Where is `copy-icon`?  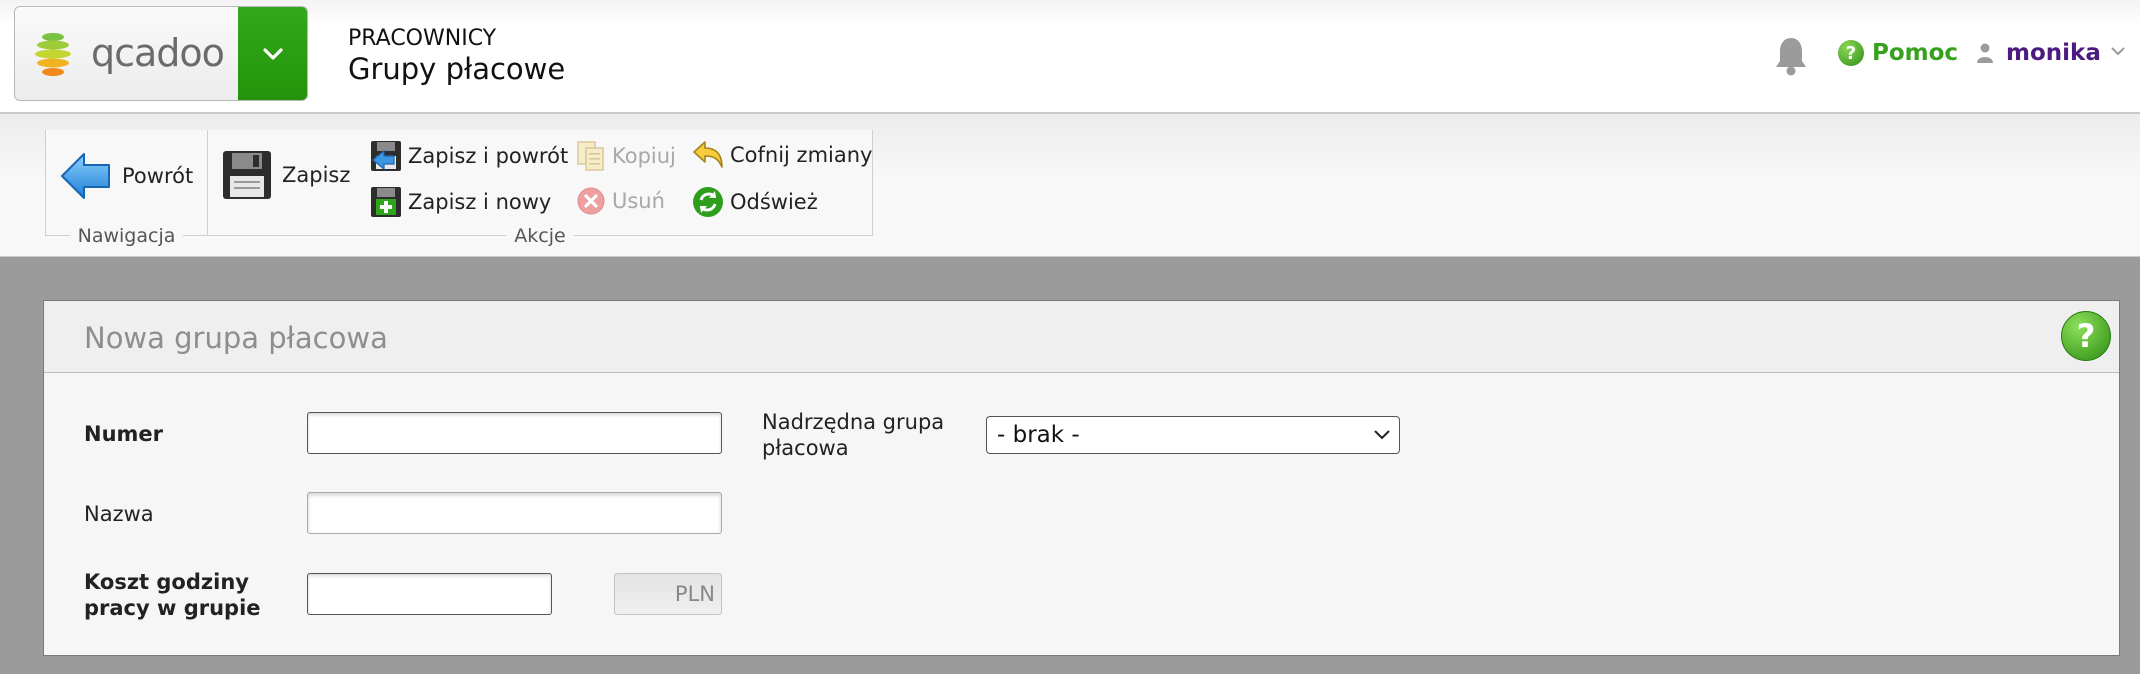 copy-icon is located at coordinates (590, 156).